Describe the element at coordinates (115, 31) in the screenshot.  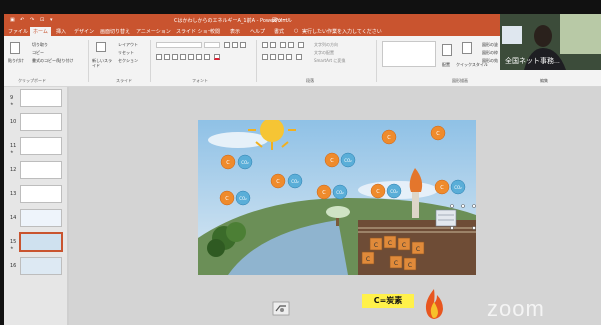
I see `tab-transitions: 画面切り替え` at that location.